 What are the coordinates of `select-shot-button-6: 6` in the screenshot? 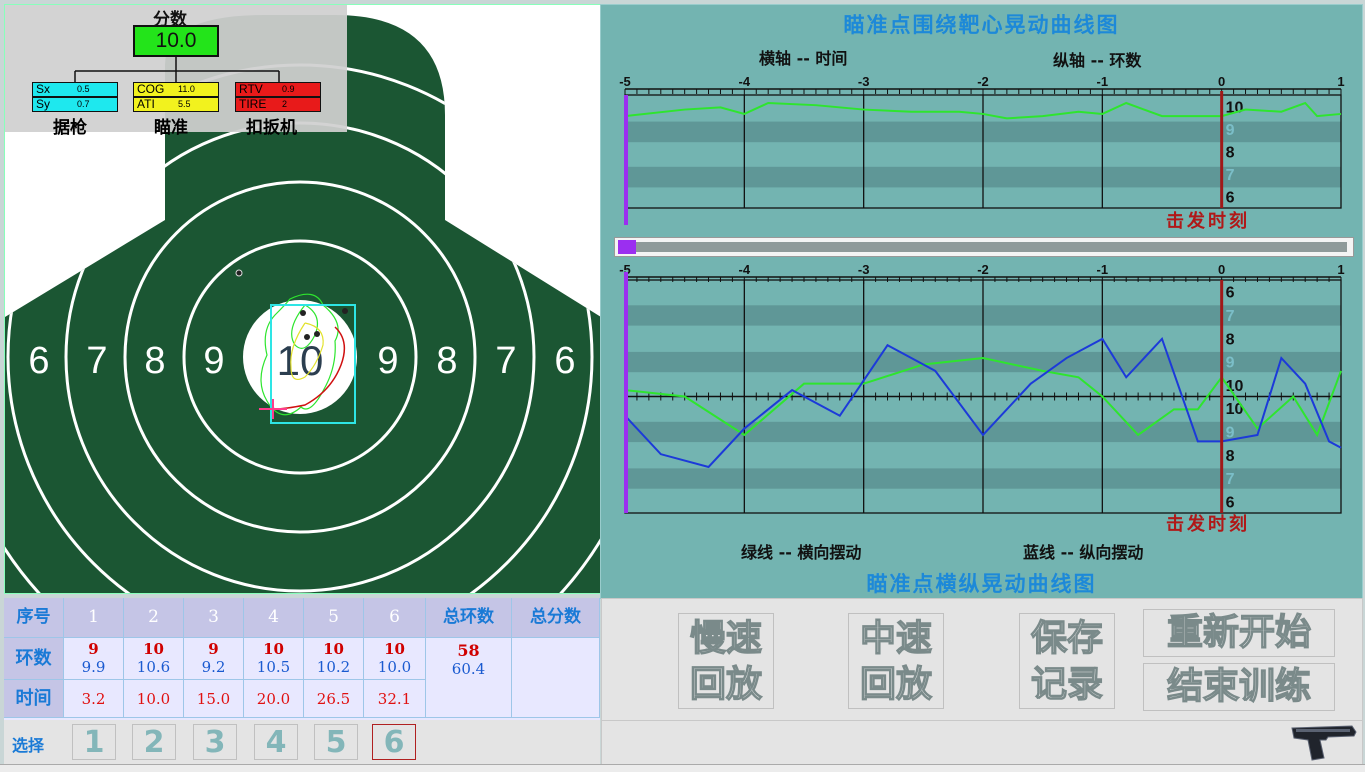 It's located at (394, 742).